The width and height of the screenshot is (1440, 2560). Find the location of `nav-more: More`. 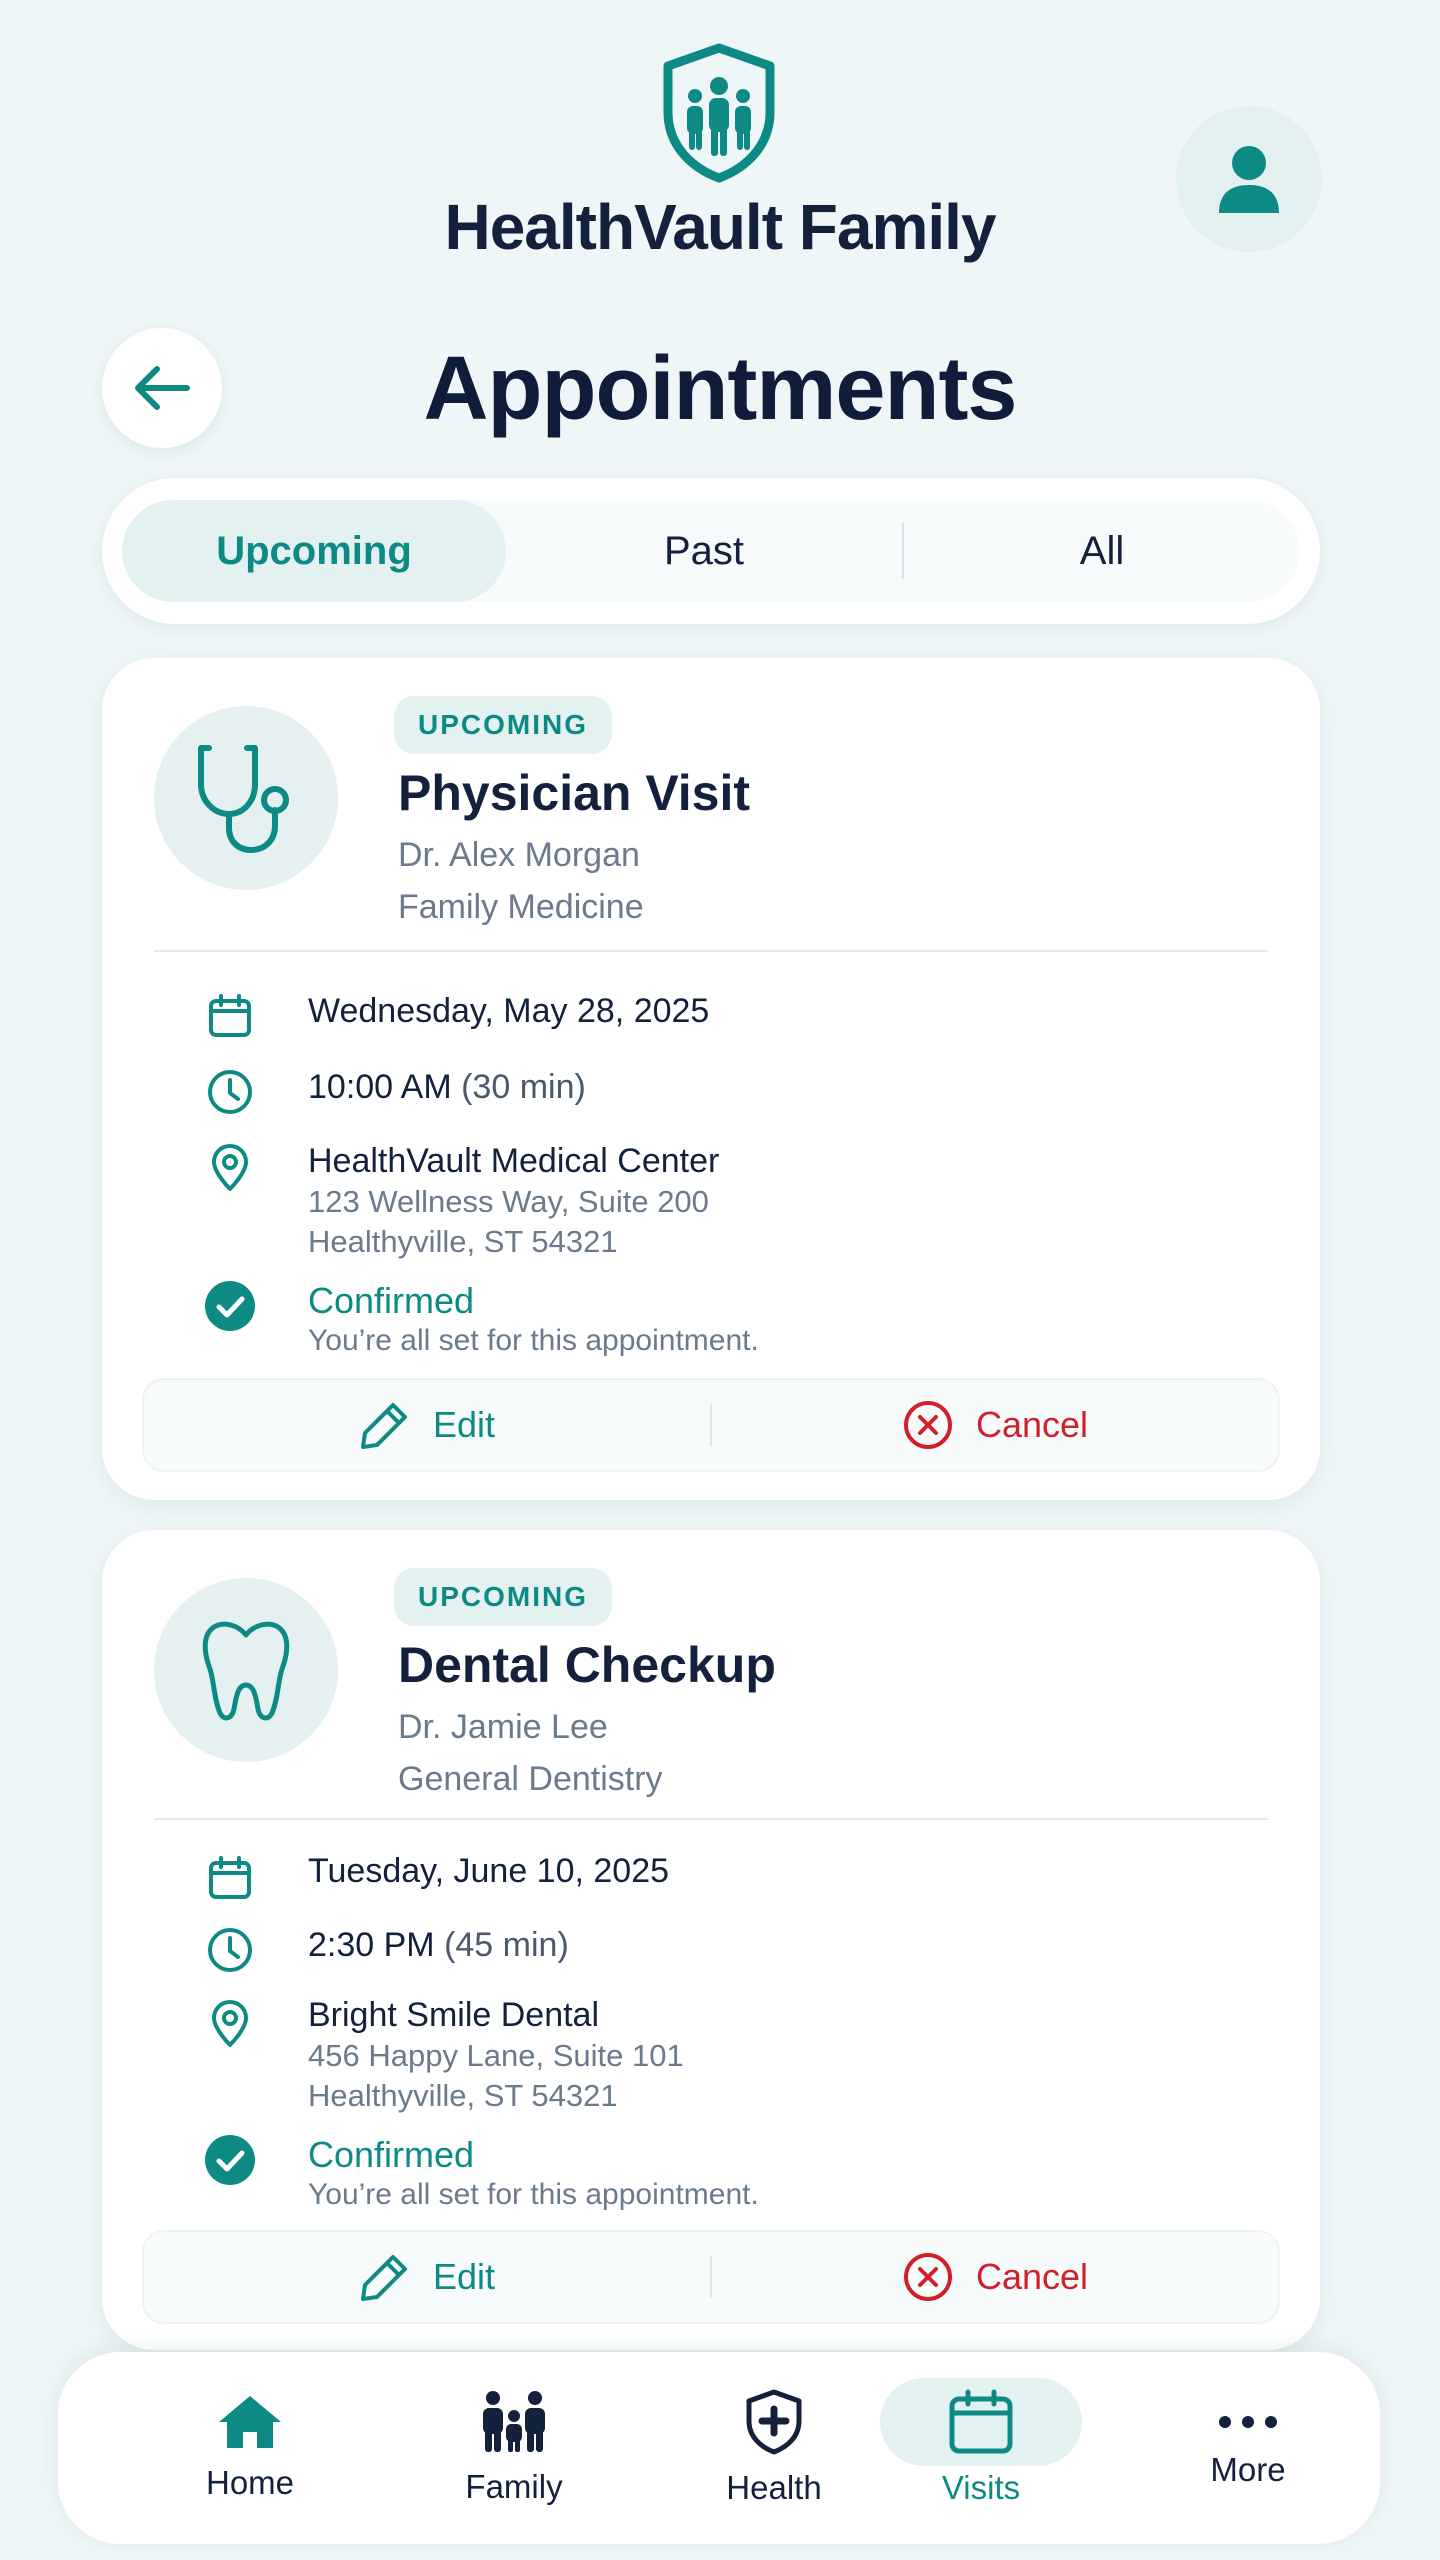

nav-more: More is located at coordinates (1248, 2448).